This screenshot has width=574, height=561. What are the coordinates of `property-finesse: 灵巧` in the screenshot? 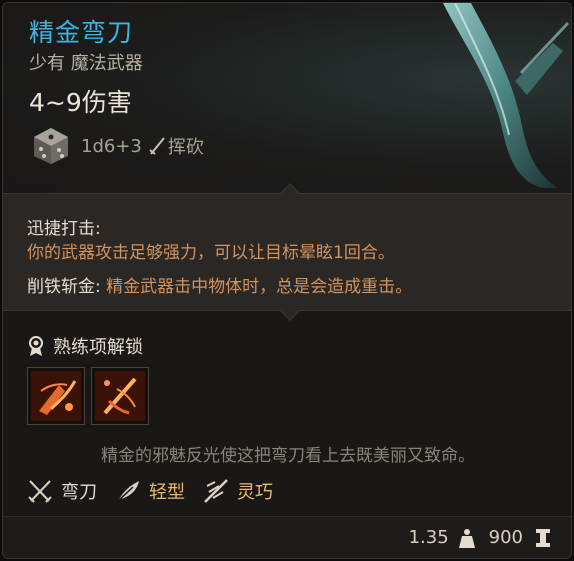 It's located at (238, 491).